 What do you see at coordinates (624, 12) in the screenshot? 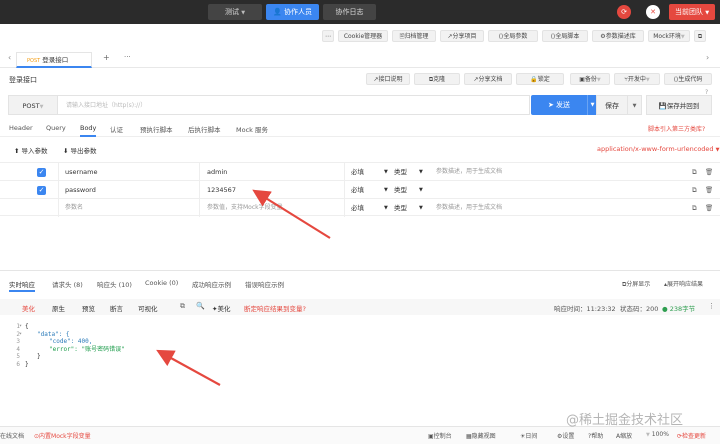
I see `sync-icon: ⟳` at bounding box center [624, 12].